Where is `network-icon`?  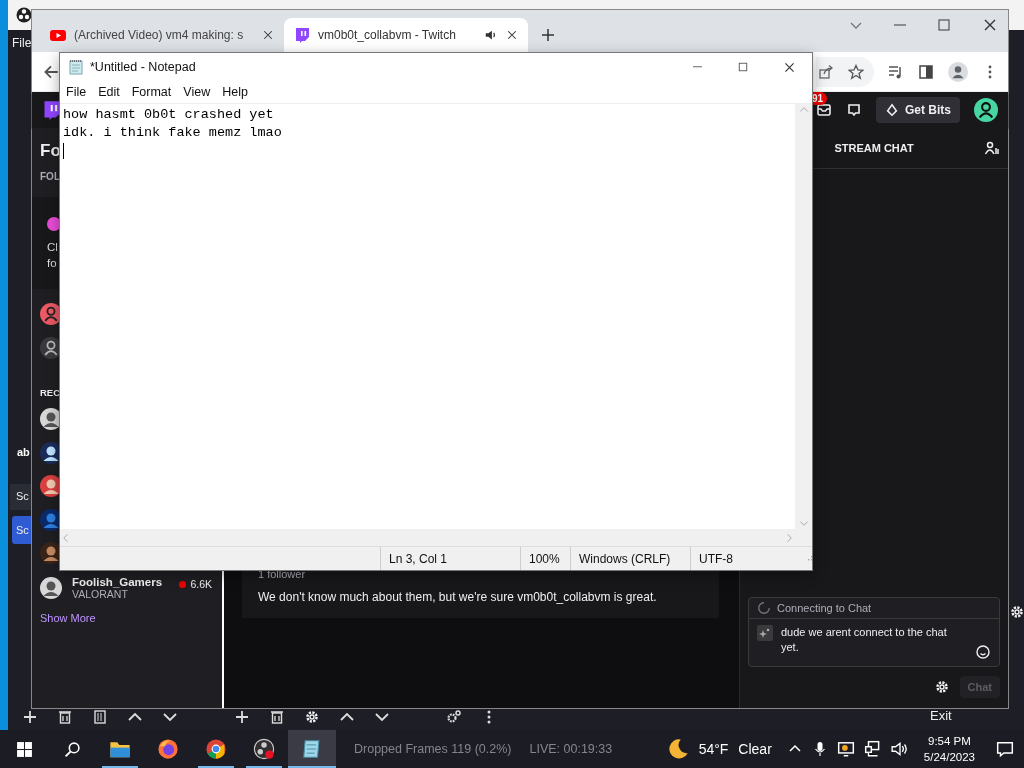
network-icon is located at coordinates (872, 749).